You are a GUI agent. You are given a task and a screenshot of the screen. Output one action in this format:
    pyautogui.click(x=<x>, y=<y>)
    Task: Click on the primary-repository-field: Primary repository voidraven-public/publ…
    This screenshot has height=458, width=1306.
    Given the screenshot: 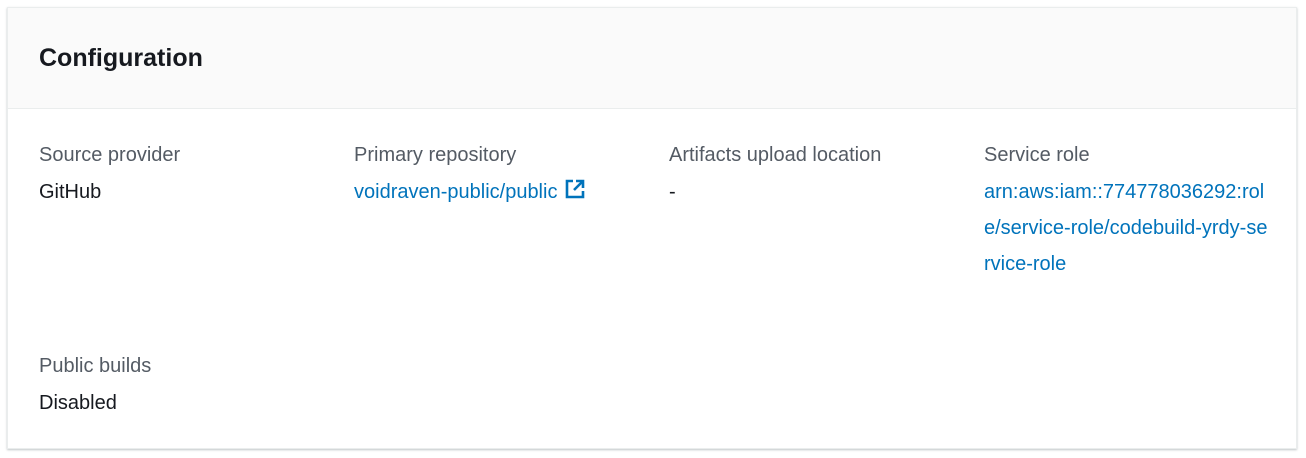 What is the action you would take?
    pyautogui.click(x=499, y=177)
    